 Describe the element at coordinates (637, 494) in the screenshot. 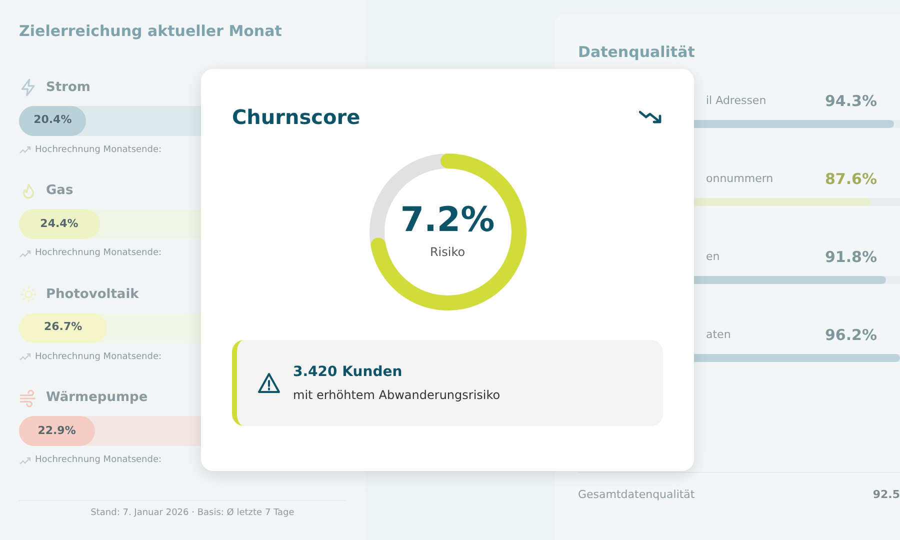

I see `total-label: Gesamtdatenqualität` at that location.